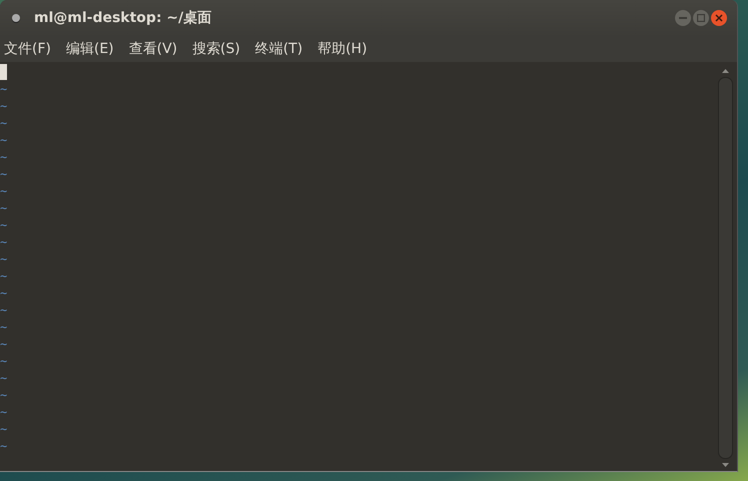 The image size is (748, 481). Describe the element at coordinates (90, 49) in the screenshot. I see `menu-item: 编辑(E)` at that location.